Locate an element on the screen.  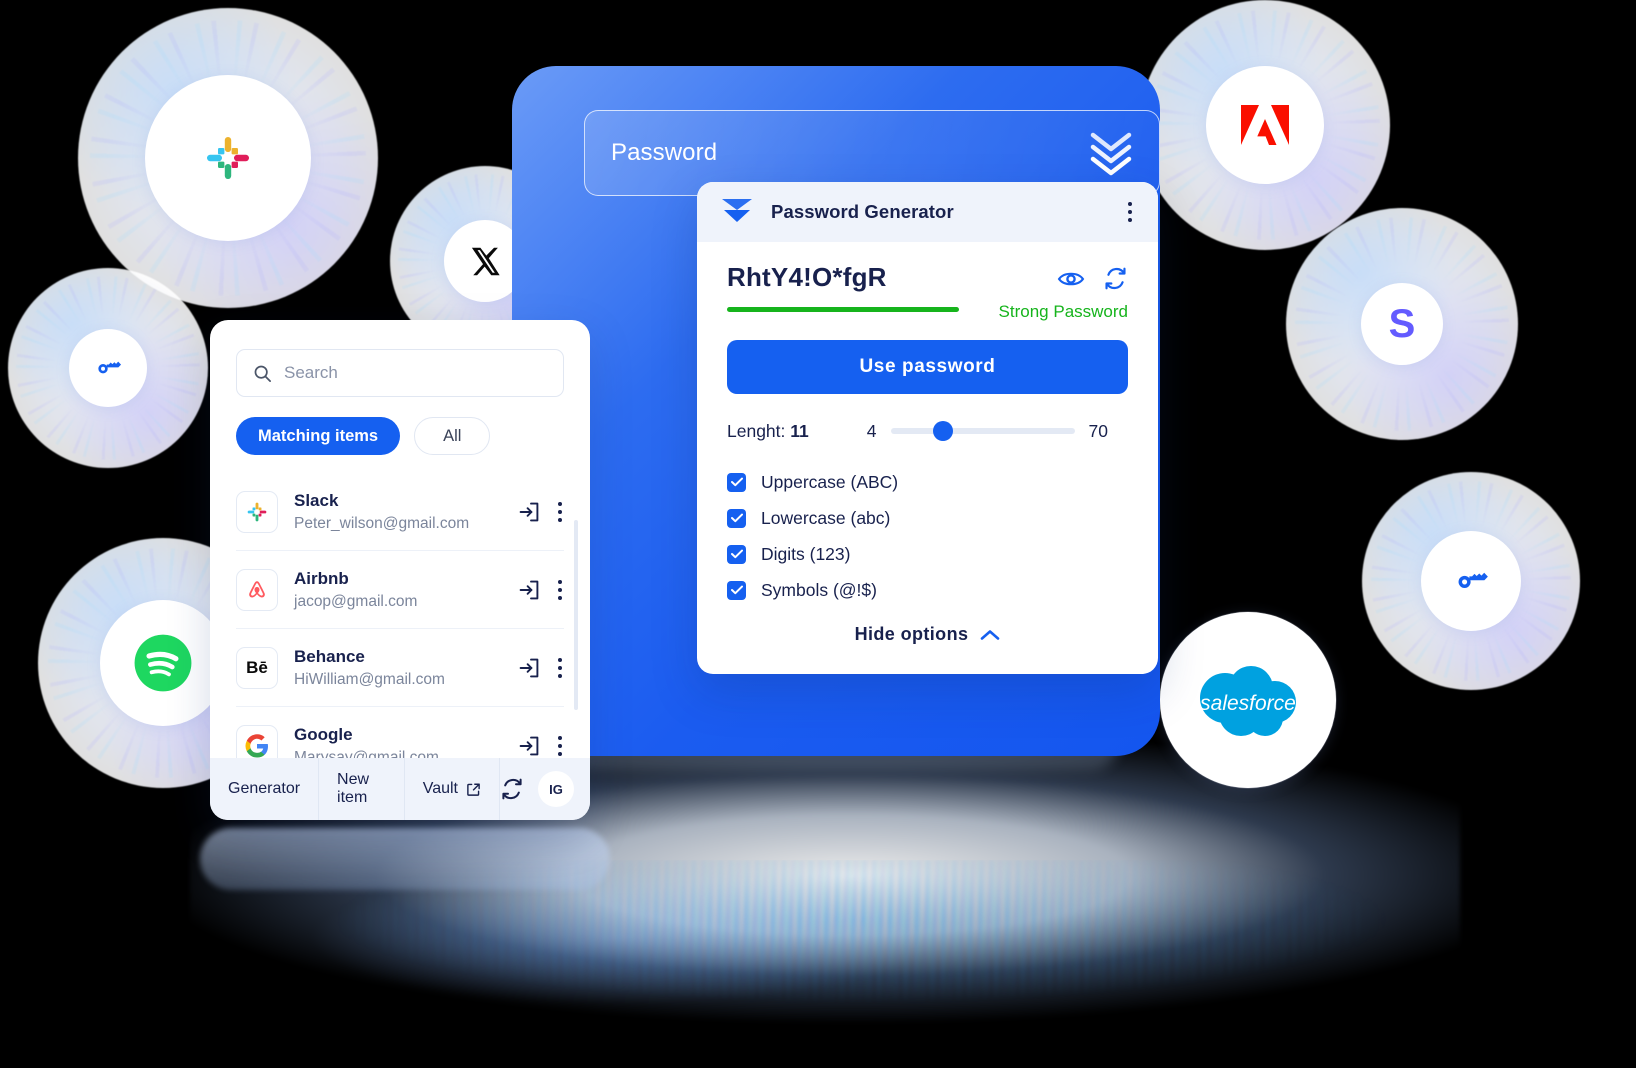
avatar: IG is located at coordinates (556, 789).